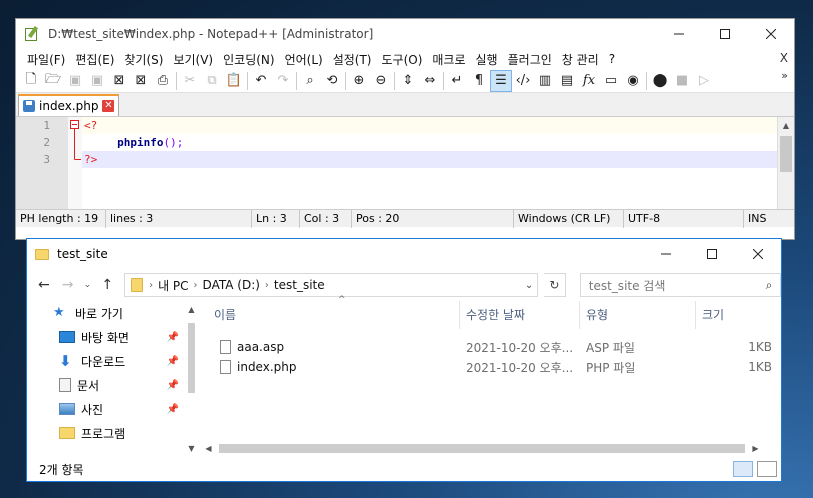 Image resolution: width=813 pixels, height=498 pixels. Describe the element at coordinates (569, 218) in the screenshot. I see `status-eol: Windows (CR LF)` at that location.